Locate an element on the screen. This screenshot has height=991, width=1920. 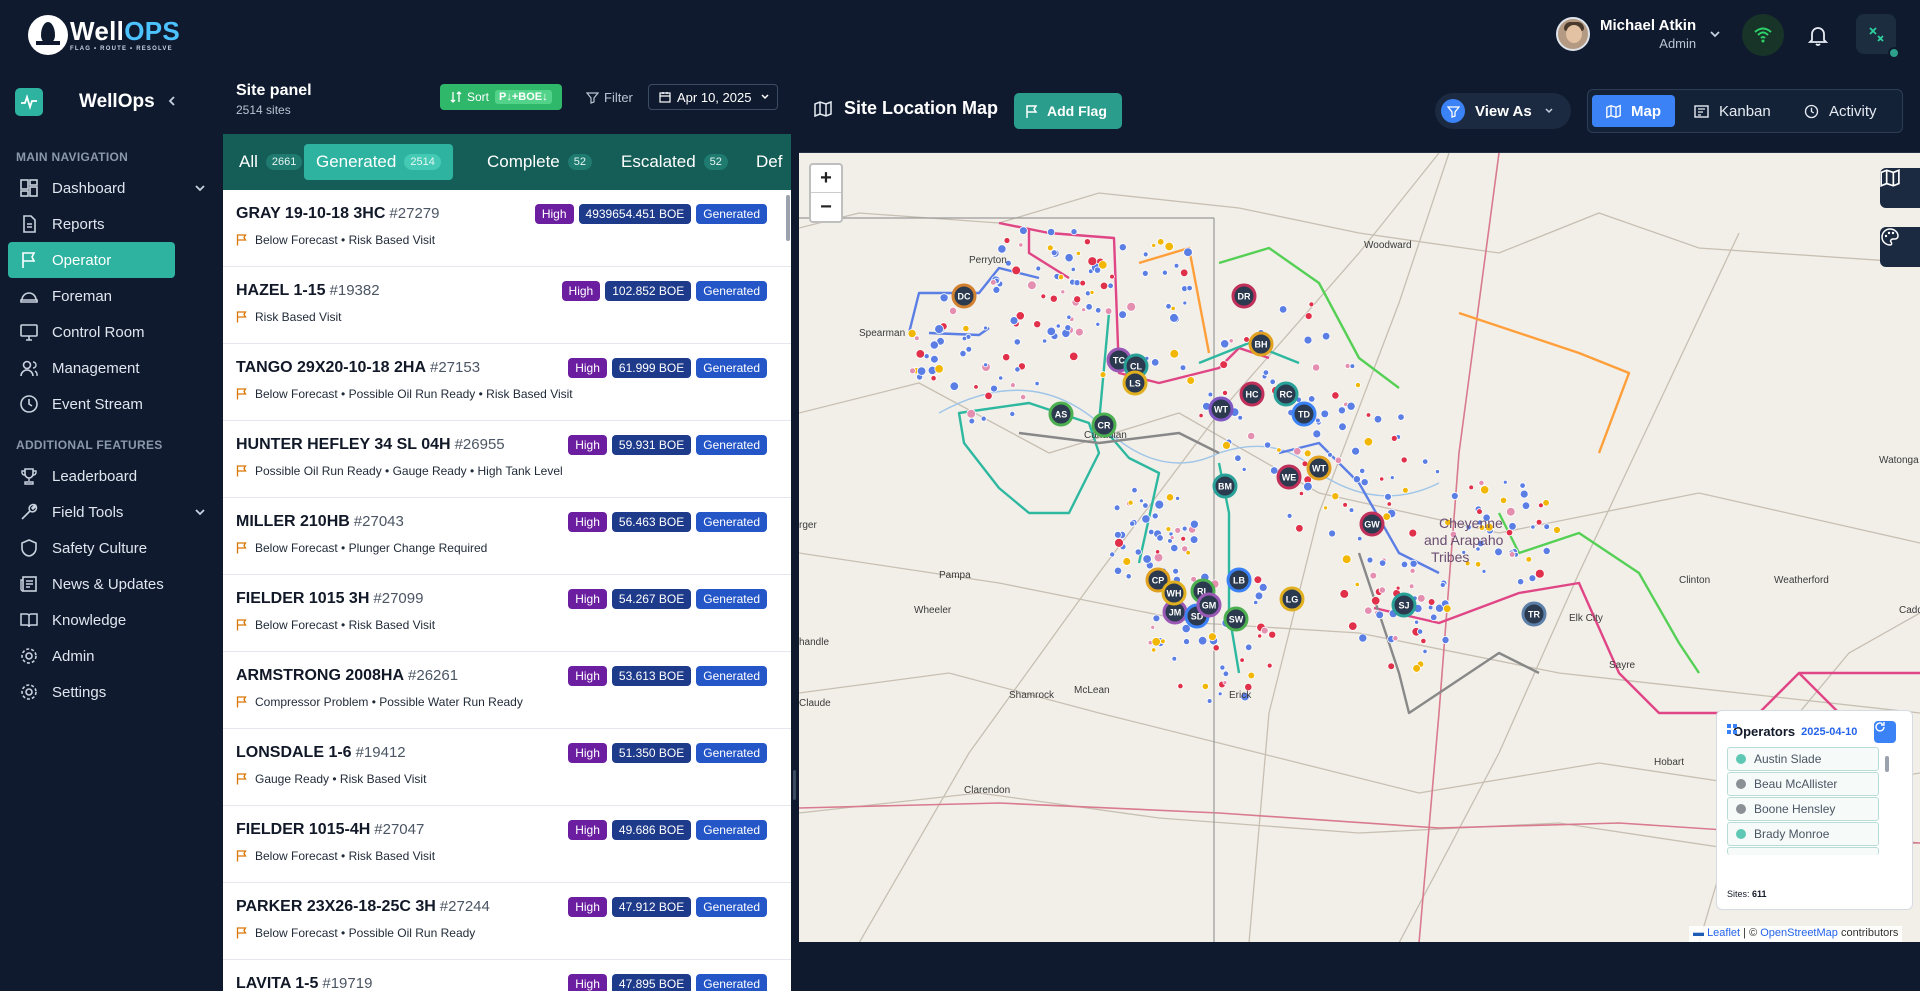
operator-marker-label: AS is located at coordinates (1061, 415).